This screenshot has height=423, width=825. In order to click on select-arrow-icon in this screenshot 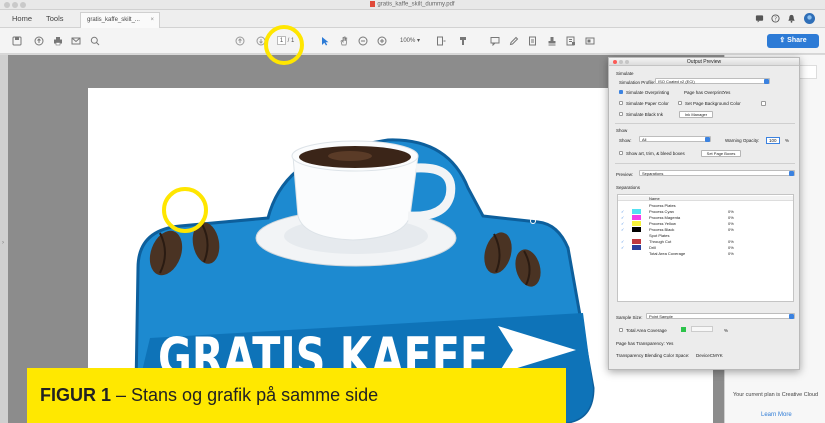, I will do `click(325, 41)`.